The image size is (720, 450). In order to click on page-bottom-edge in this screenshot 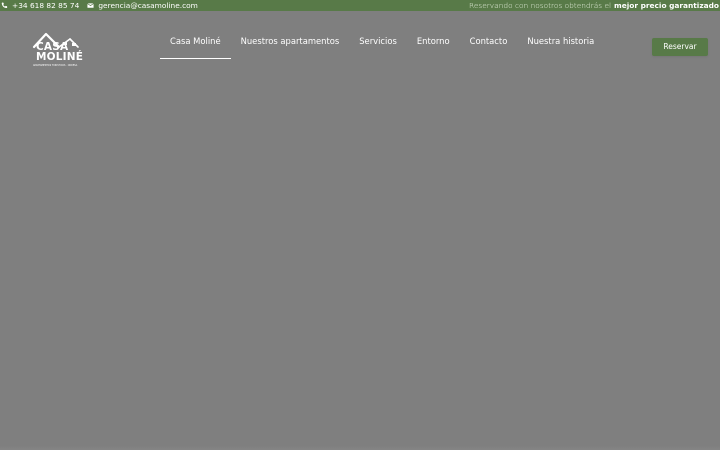, I will do `click(360, 448)`.